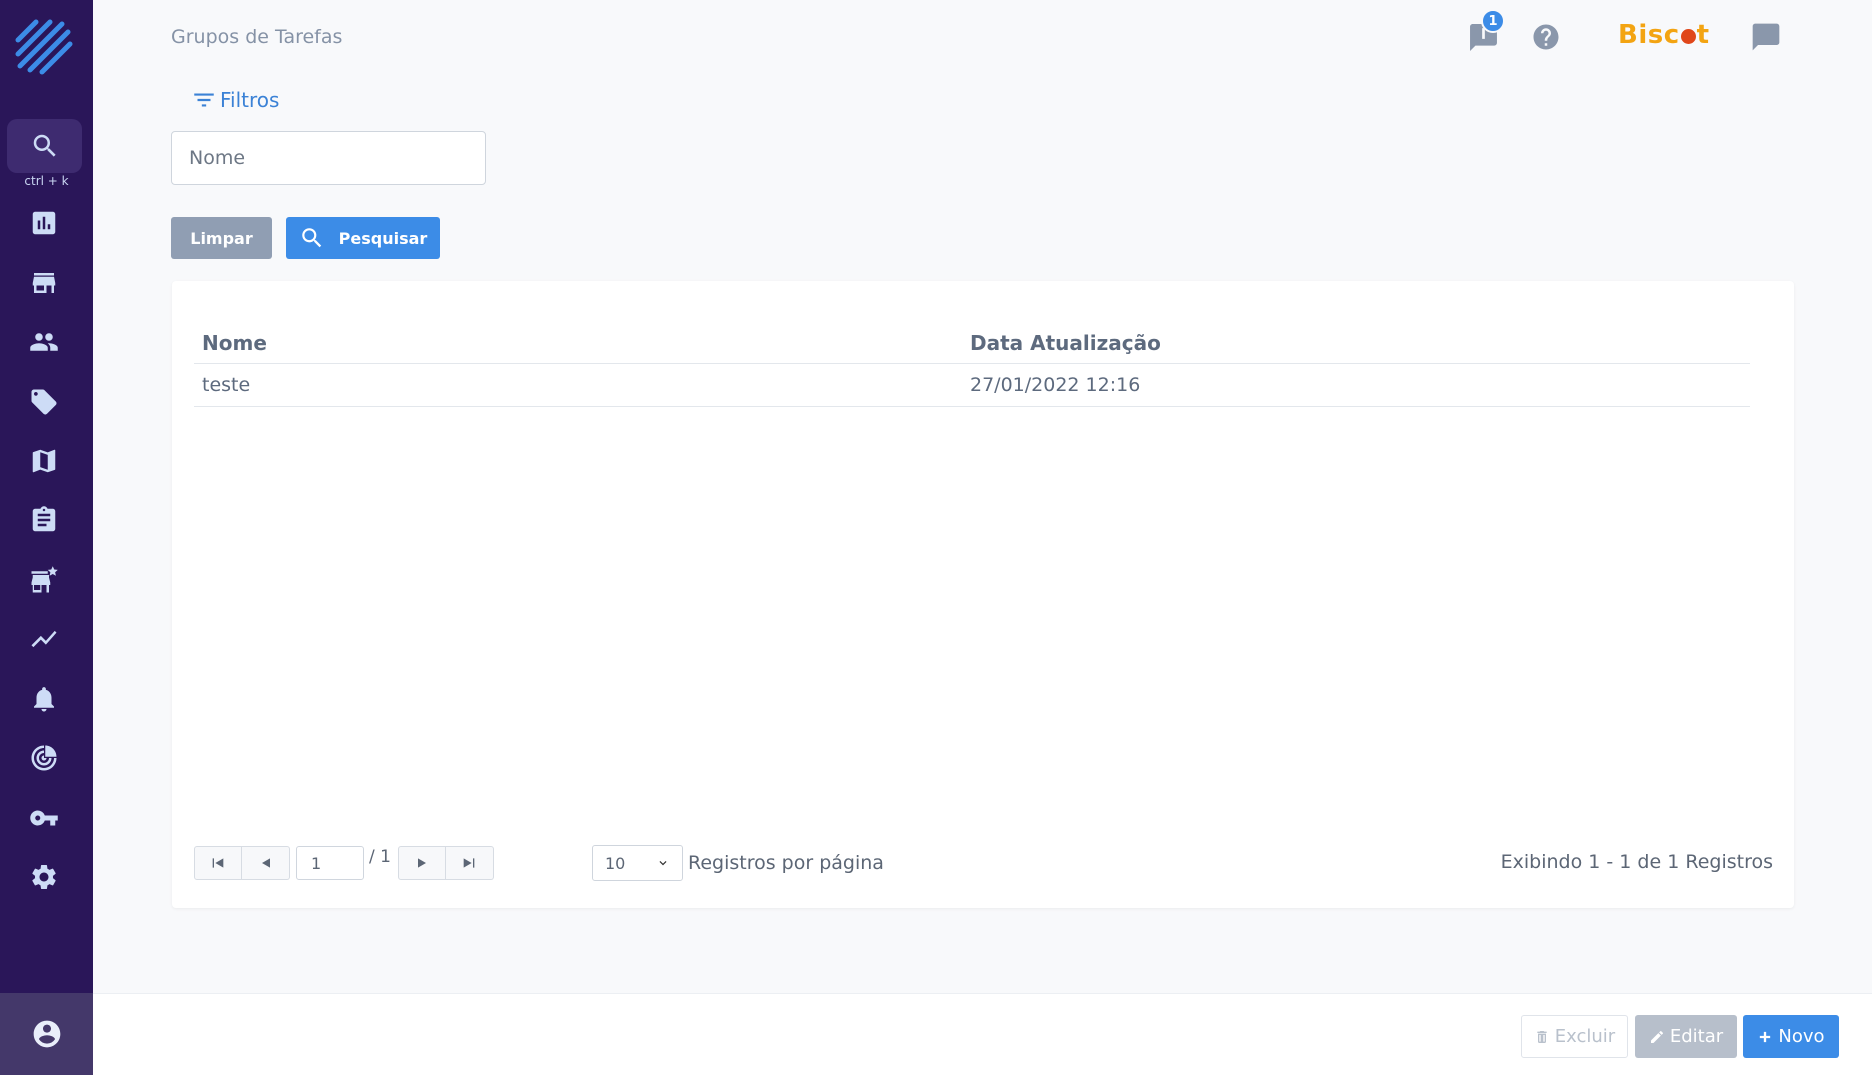 This screenshot has width=1872, height=1075. Describe the element at coordinates (1688, 36) in the screenshot. I see `brand-dot-icon` at that location.